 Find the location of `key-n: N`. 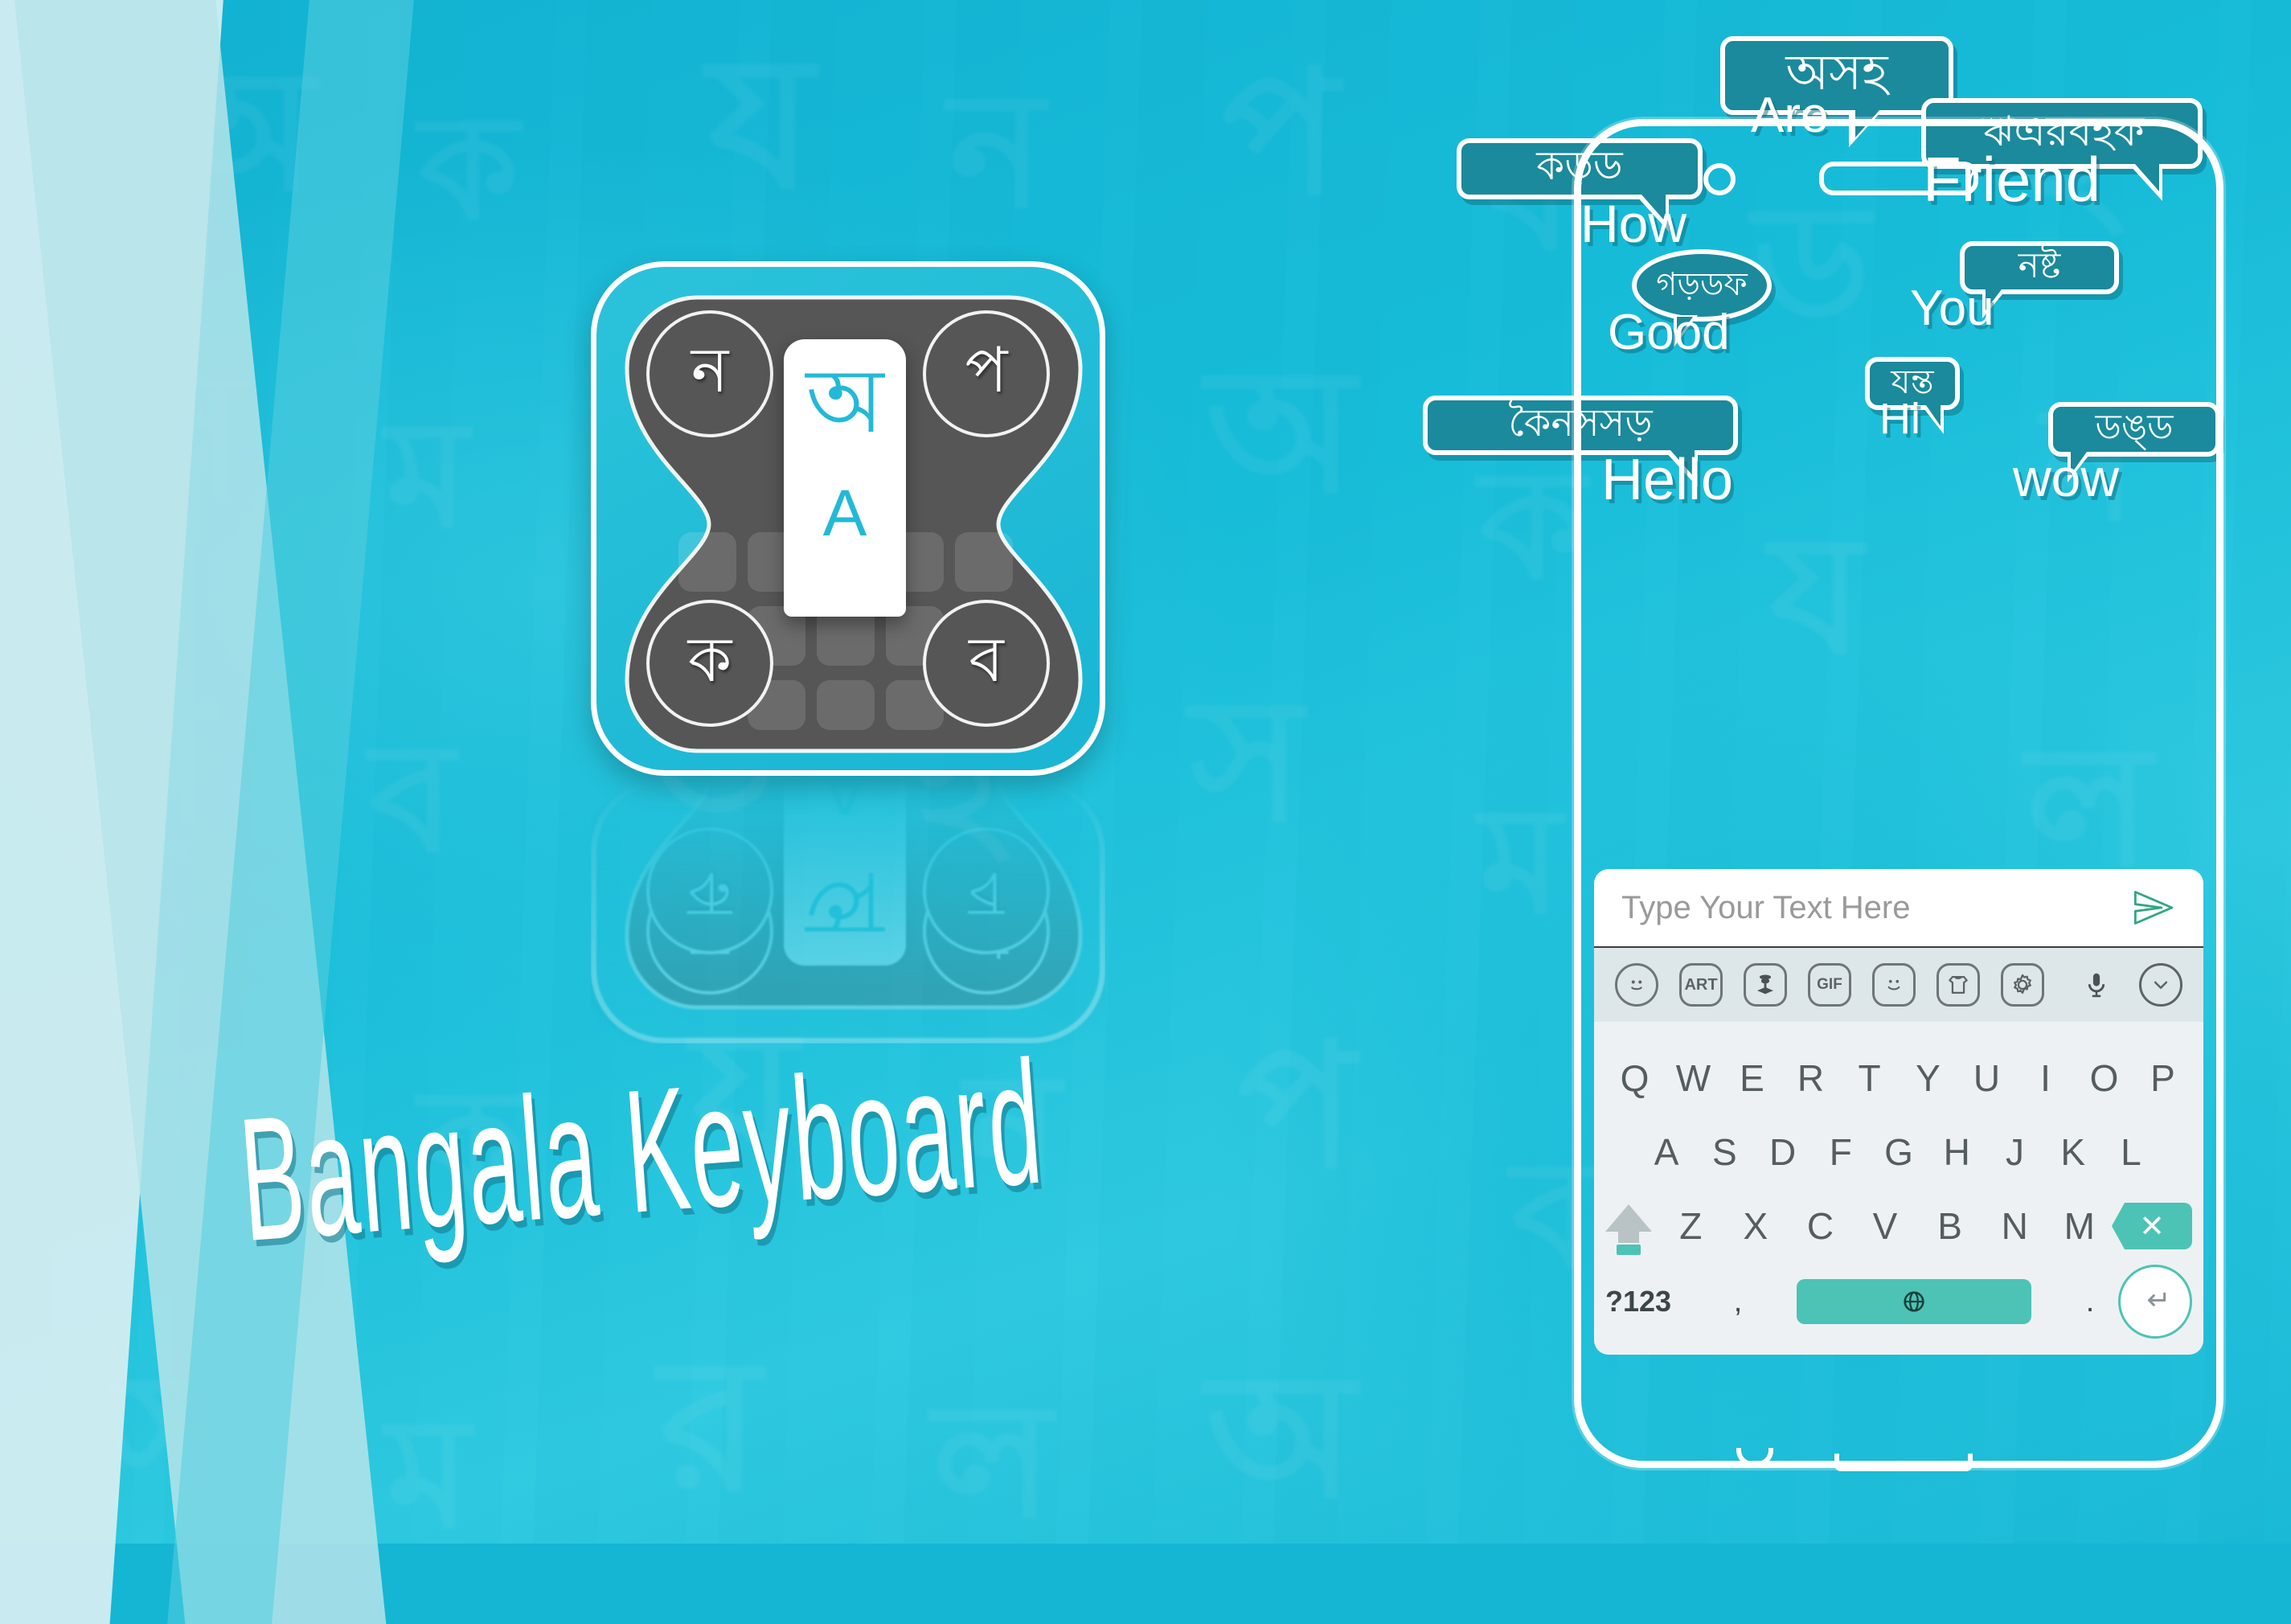

key-n: N is located at coordinates (2015, 1226).